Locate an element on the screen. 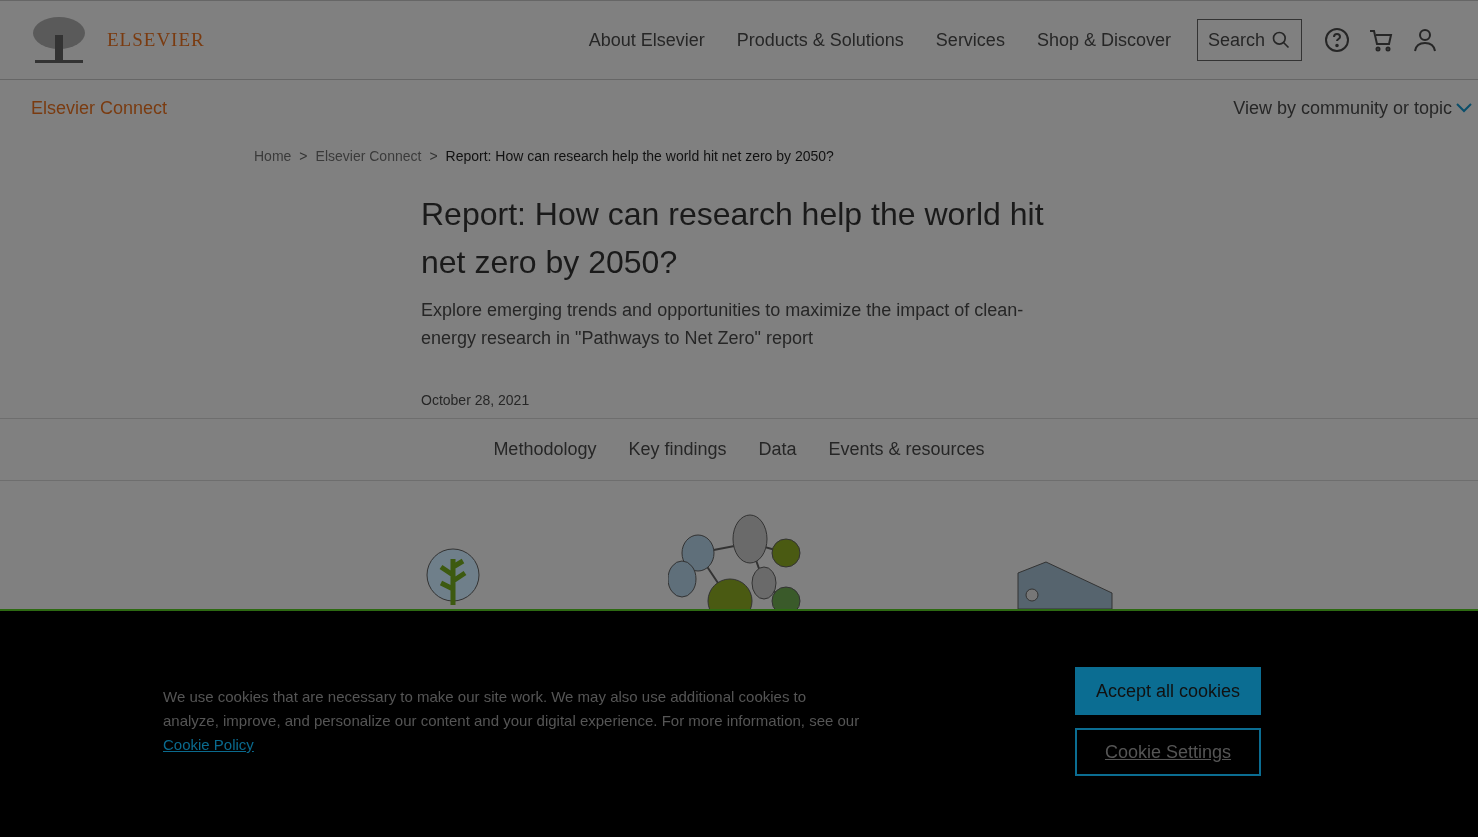  section-tab: Events & resources is located at coordinates (906, 449).